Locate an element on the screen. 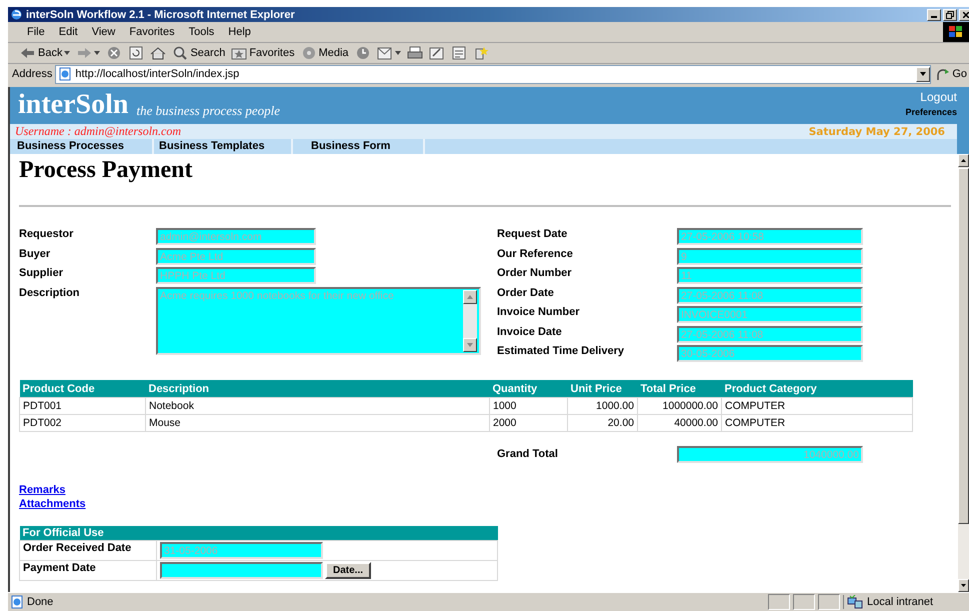 The image size is (969, 611). restore-button is located at coordinates (950, 14).